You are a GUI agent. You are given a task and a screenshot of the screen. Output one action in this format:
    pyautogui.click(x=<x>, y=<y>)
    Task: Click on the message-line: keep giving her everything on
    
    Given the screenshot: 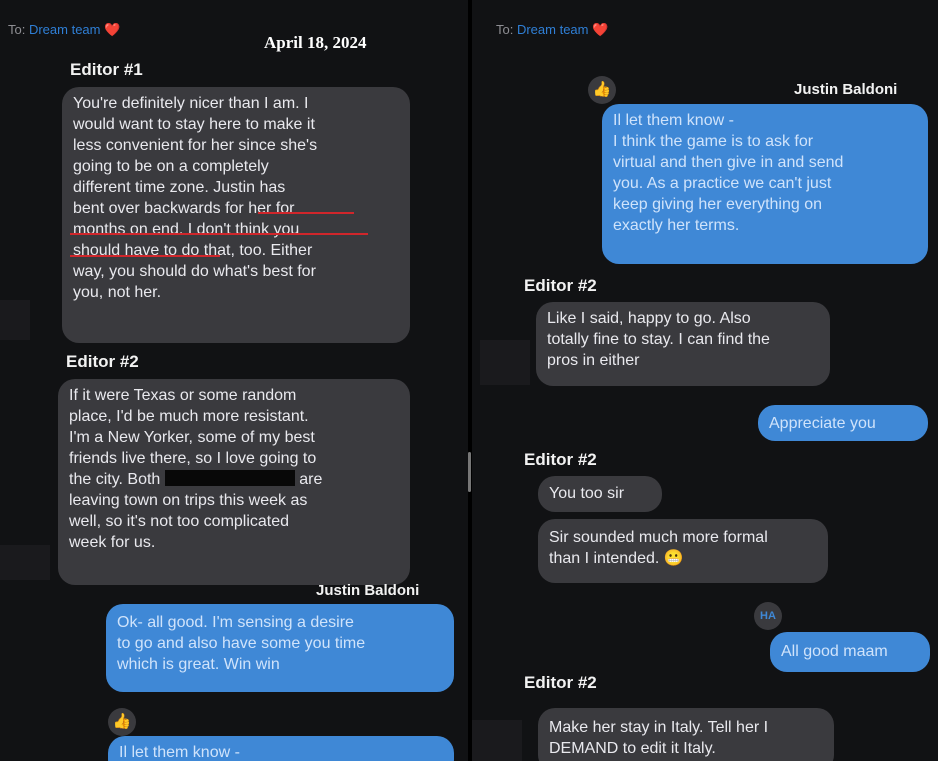 What is the action you would take?
    pyautogui.click(x=718, y=204)
    